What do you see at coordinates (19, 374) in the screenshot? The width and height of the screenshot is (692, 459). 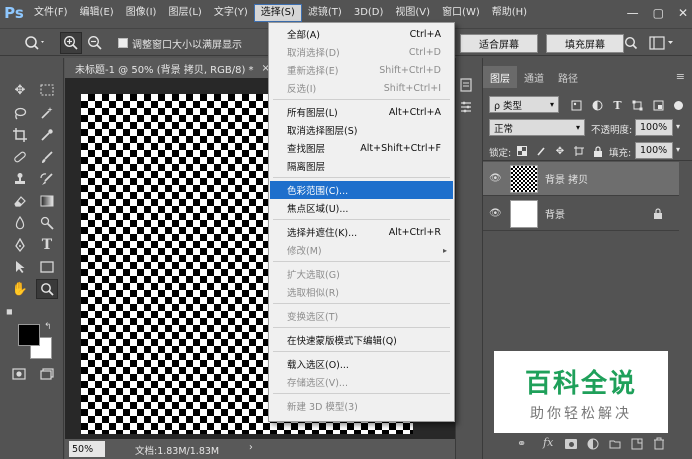 I see `quick-mask-icon` at bounding box center [19, 374].